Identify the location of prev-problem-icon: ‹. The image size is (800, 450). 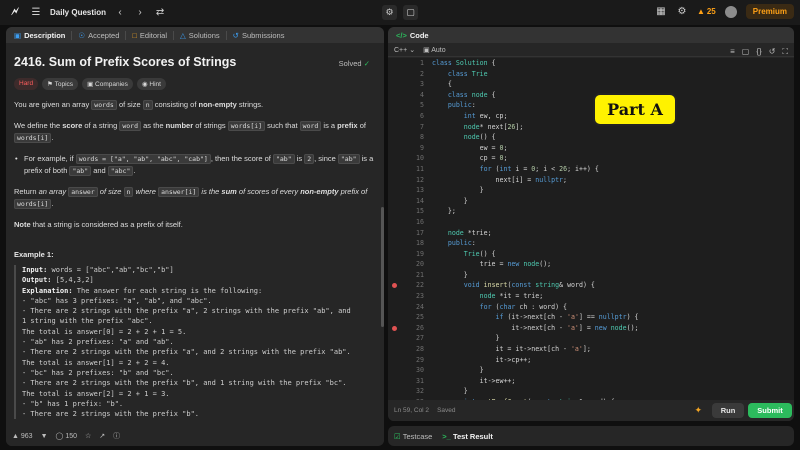
(120, 12).